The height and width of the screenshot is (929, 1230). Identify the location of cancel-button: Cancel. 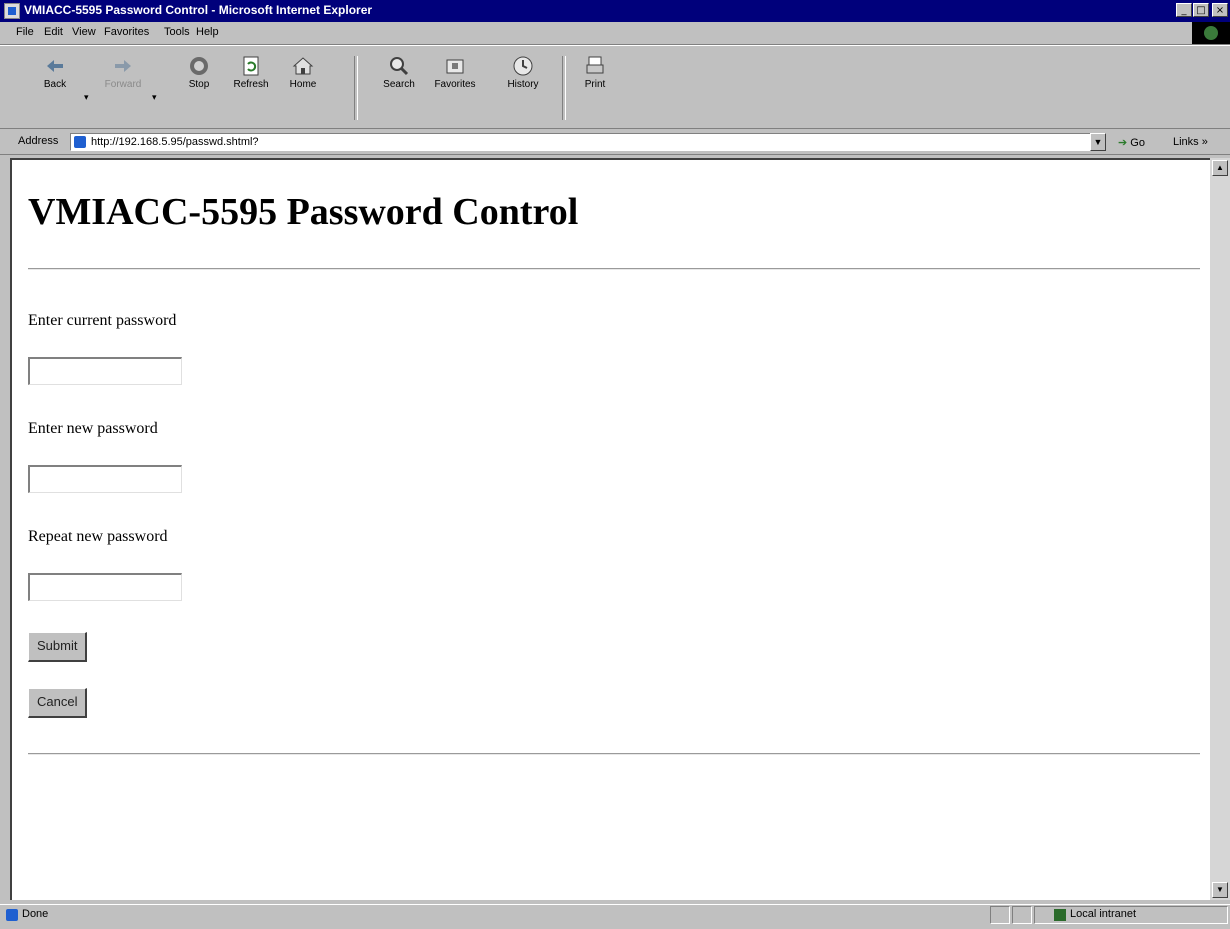
(58, 703).